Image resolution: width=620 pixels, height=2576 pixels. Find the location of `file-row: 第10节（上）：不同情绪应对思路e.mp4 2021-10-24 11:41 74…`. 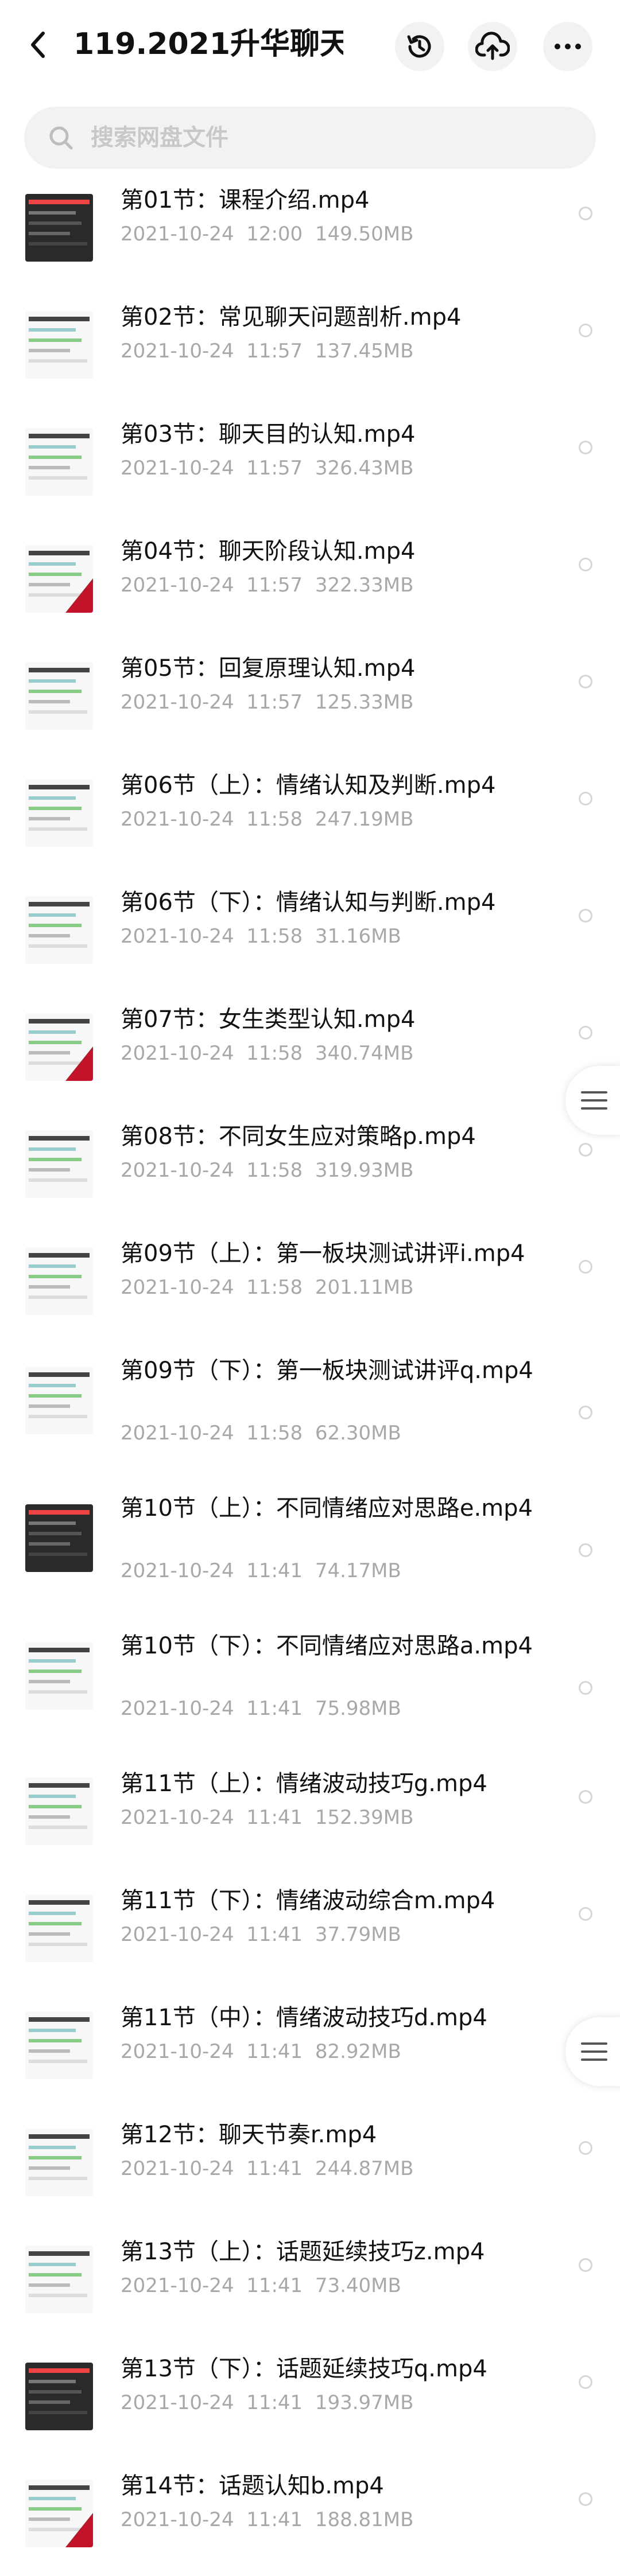

file-row: 第10节（上）：不同情绪应对思路e.mp4 2021-10-24 11:41 74… is located at coordinates (310, 1550).